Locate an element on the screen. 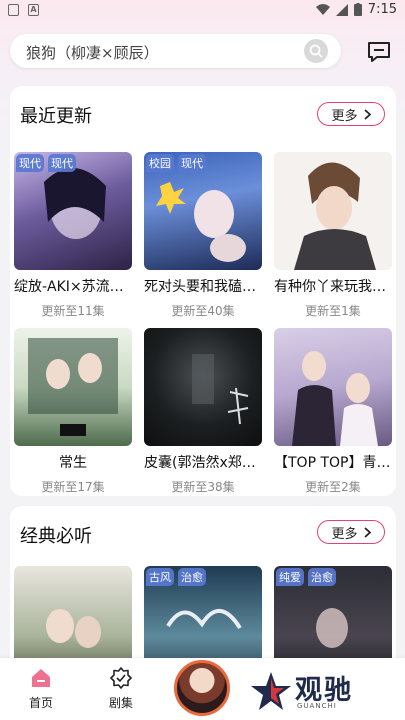  watermark-subtext: GUANCHI is located at coordinates (317, 706).